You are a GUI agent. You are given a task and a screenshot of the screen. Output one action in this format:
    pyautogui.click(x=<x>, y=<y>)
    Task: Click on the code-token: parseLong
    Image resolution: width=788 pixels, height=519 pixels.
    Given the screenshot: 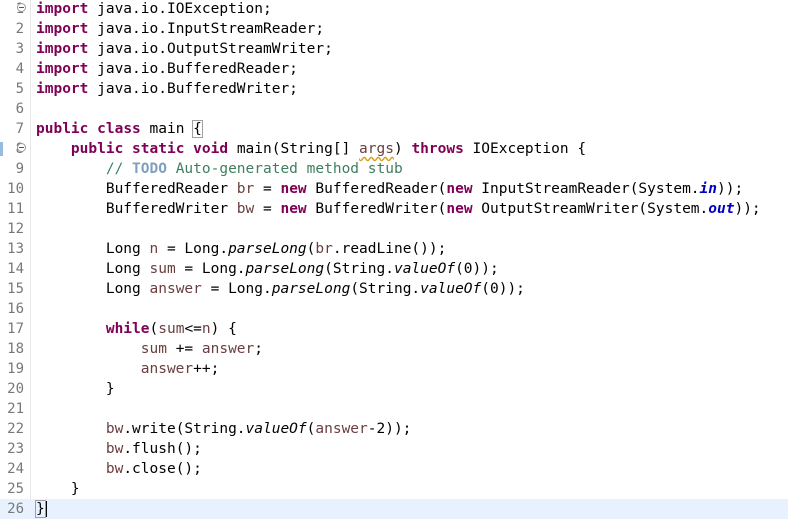 What is the action you would take?
    pyautogui.click(x=311, y=289)
    